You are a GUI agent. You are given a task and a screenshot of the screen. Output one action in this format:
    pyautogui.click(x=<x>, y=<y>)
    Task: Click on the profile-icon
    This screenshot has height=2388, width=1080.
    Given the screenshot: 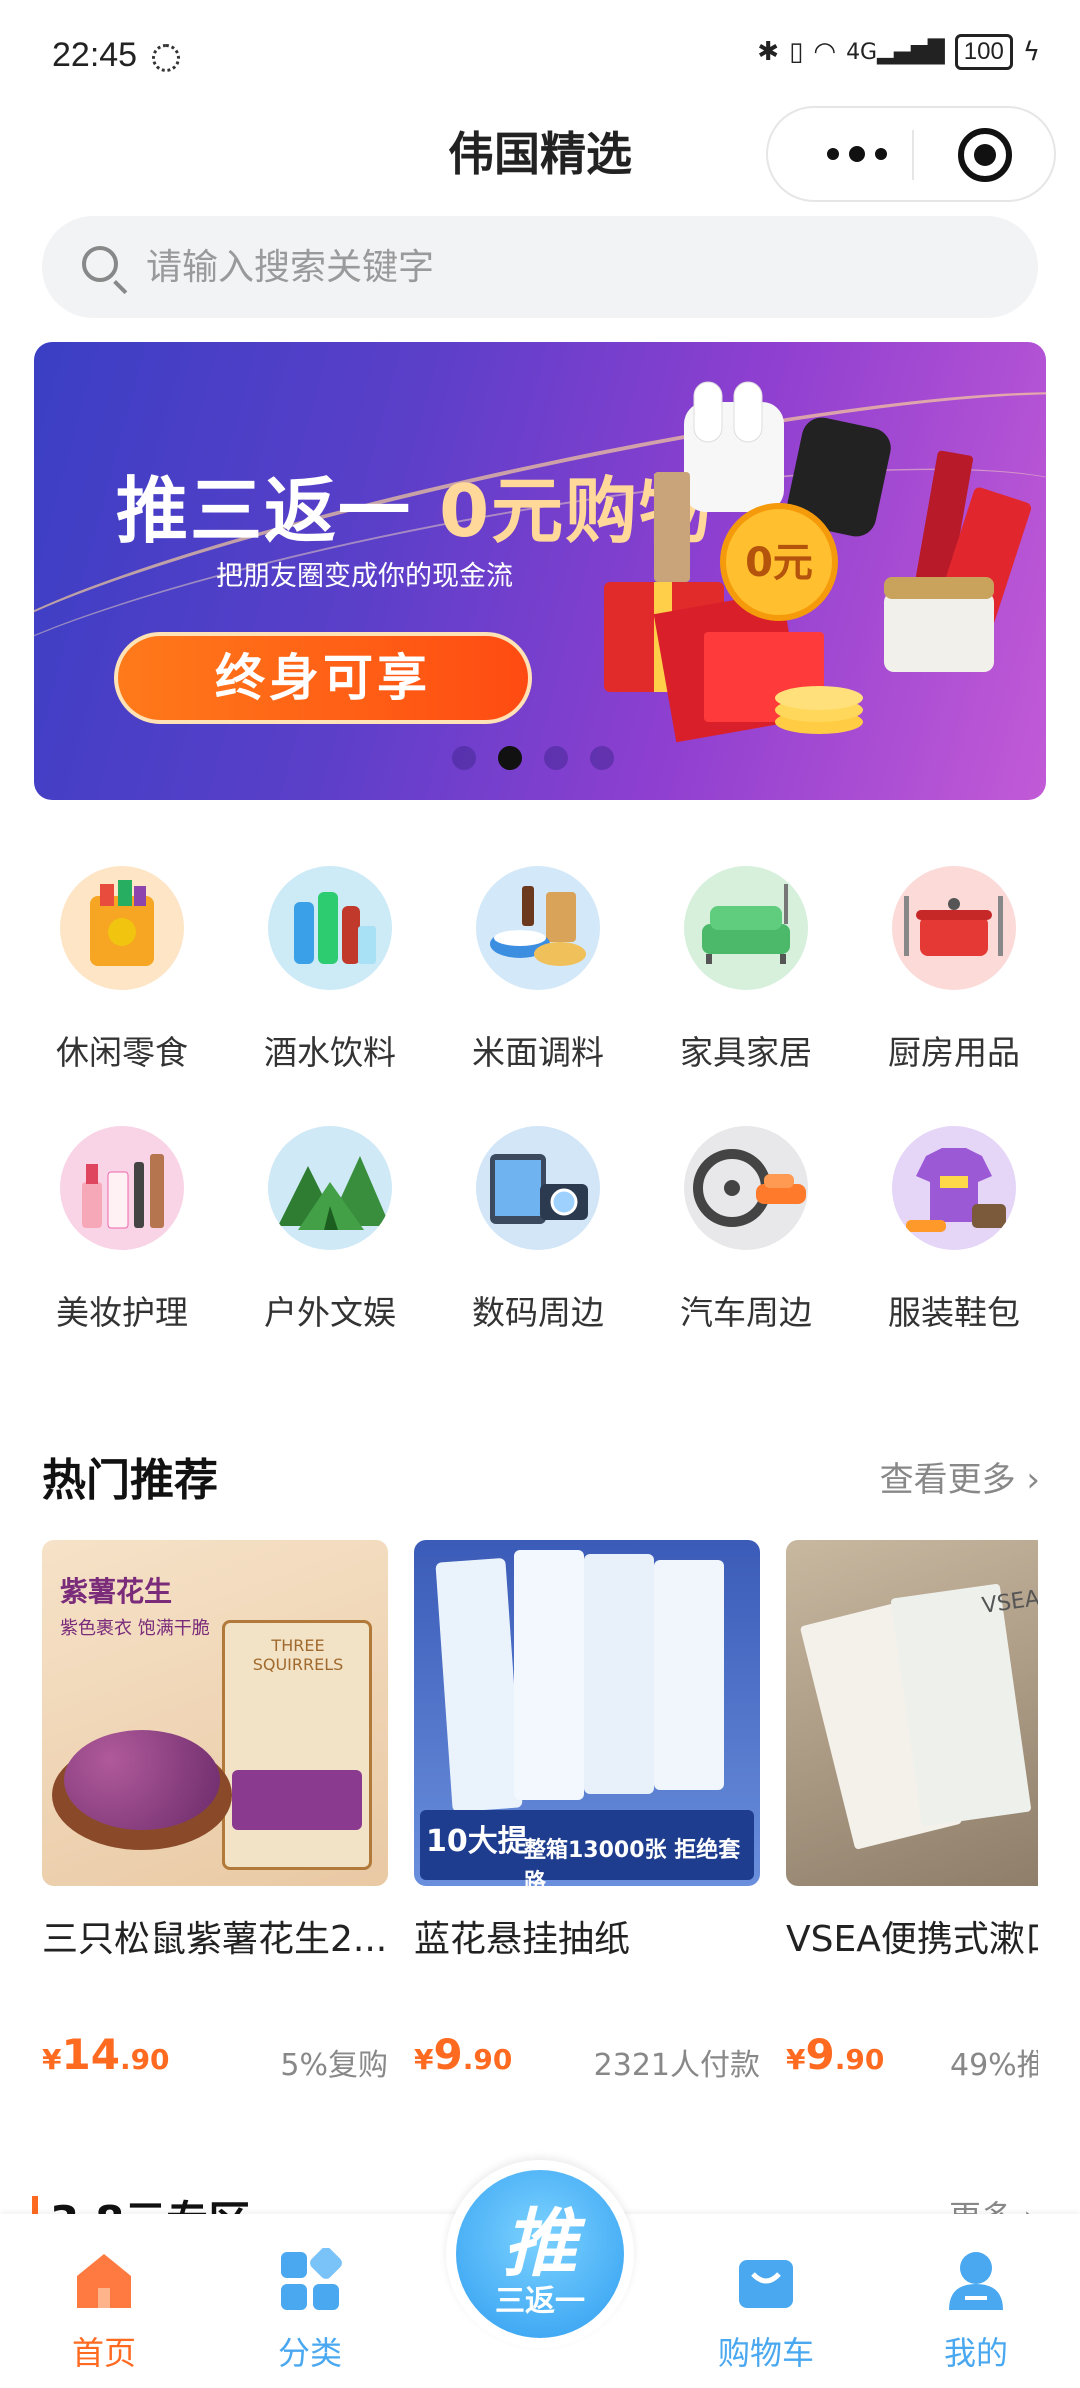 What is the action you would take?
    pyautogui.click(x=976, y=2281)
    